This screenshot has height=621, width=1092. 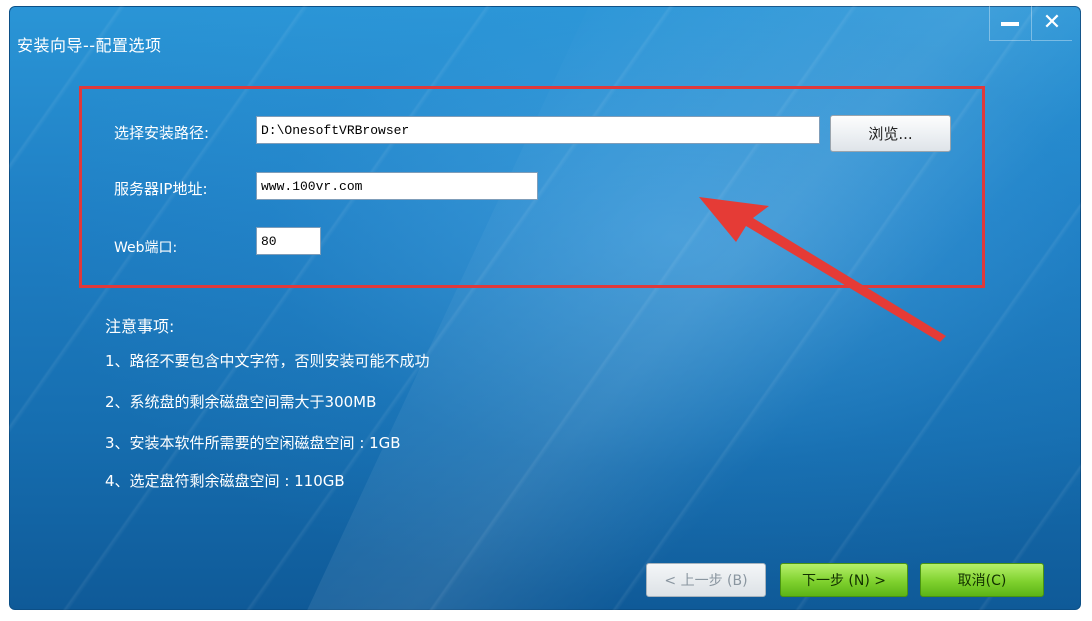 I want to click on web-port-input: 80, so click(x=288, y=241).